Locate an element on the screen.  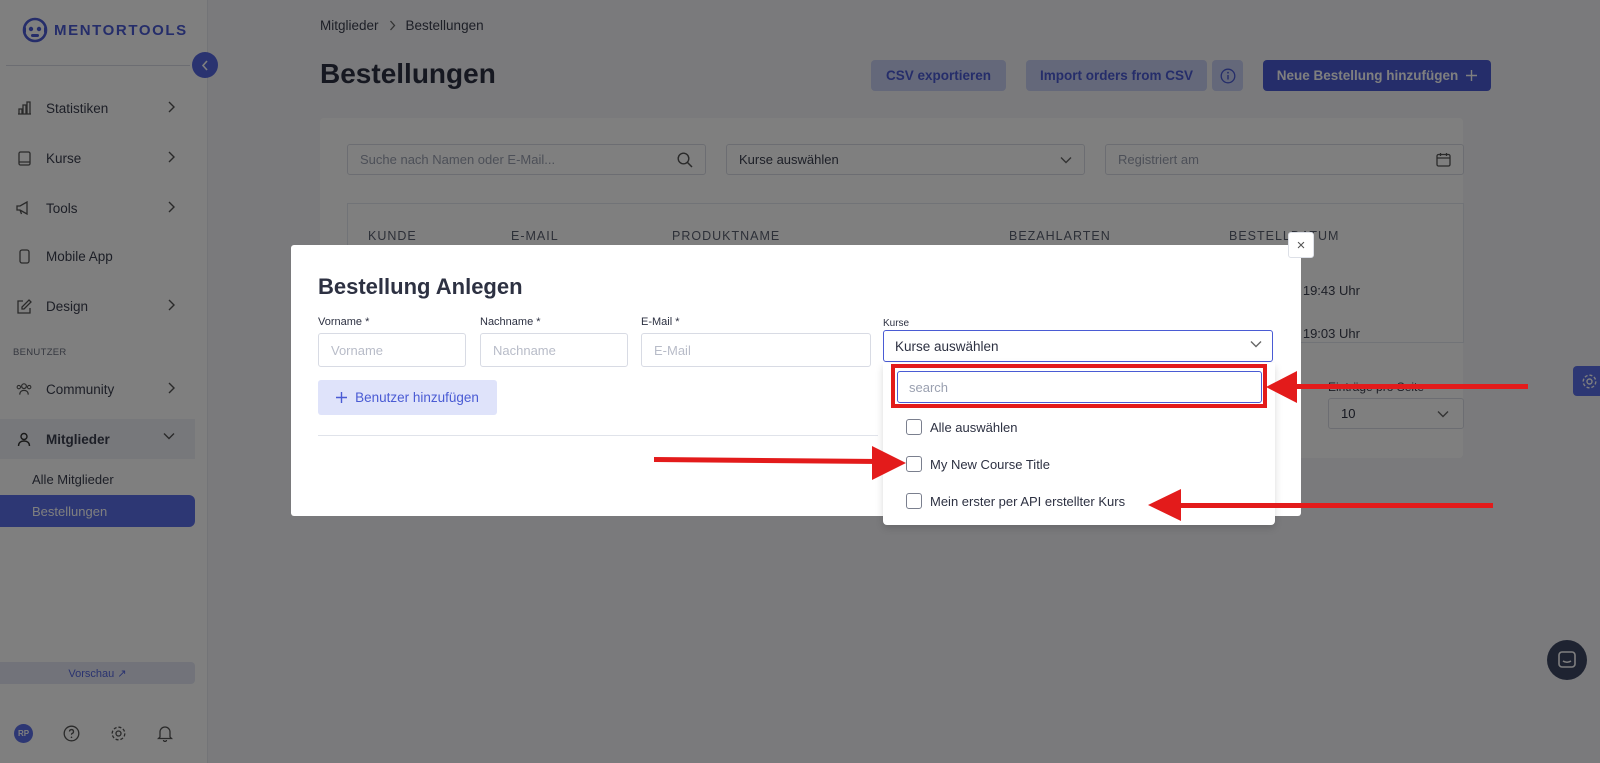
course-option-label: My New Course Title is located at coordinates (990, 464).